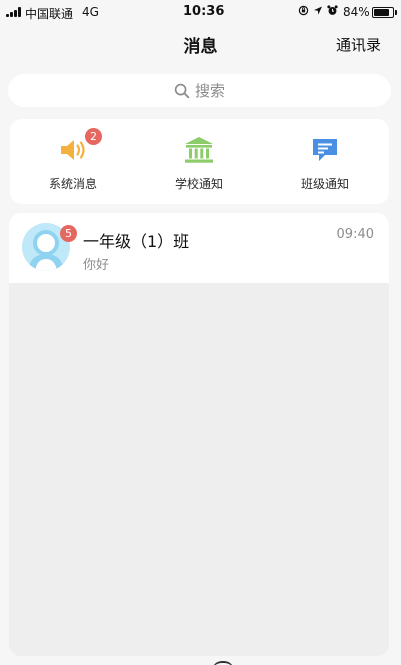  I want to click on home-indicator, so click(223, 663).